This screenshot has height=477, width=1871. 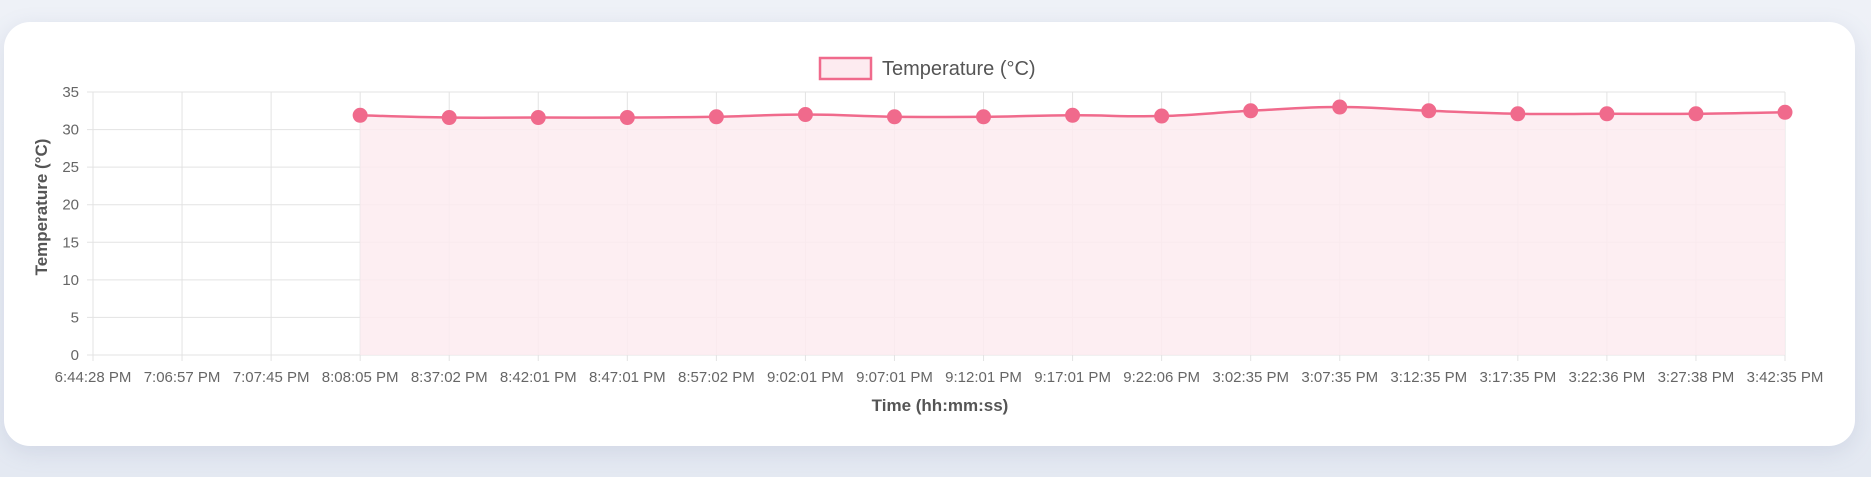 I want to click on x-tick-label: 8:37:02 PM, so click(x=449, y=377).